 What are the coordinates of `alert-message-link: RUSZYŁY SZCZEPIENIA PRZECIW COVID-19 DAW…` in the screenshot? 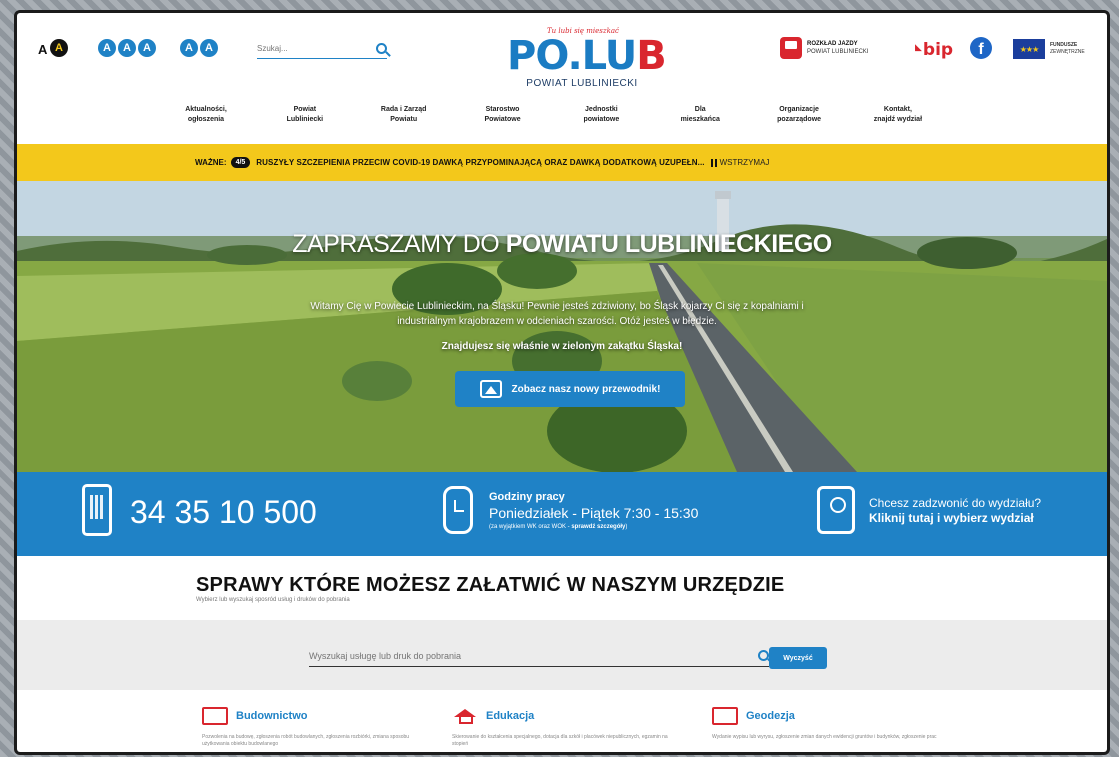 It's located at (480, 162).